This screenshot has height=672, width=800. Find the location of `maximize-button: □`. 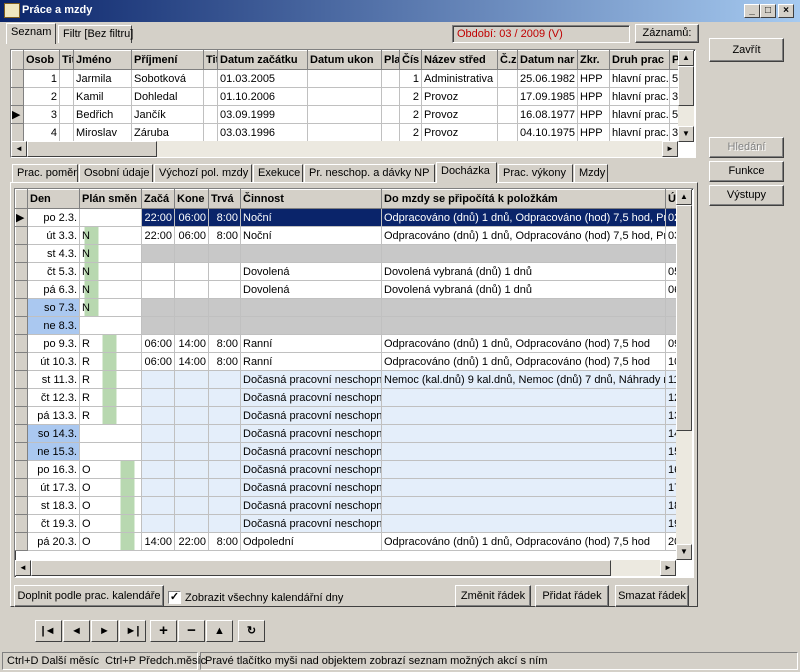

maximize-button: □ is located at coordinates (768, 11).